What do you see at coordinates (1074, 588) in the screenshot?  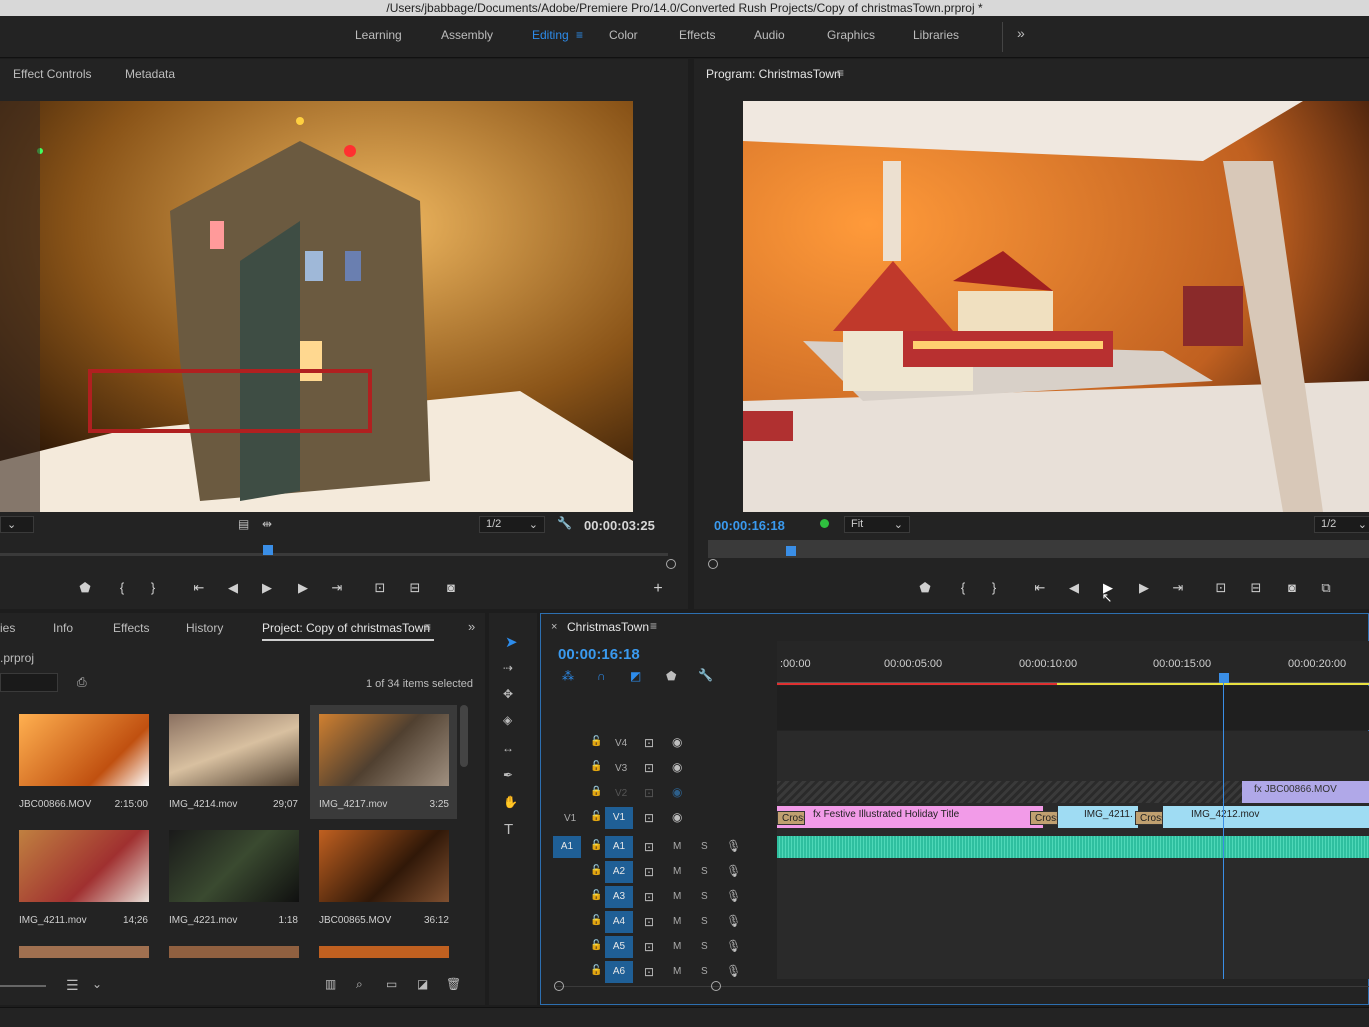 I see `program-step-back-icon: ◀` at bounding box center [1074, 588].